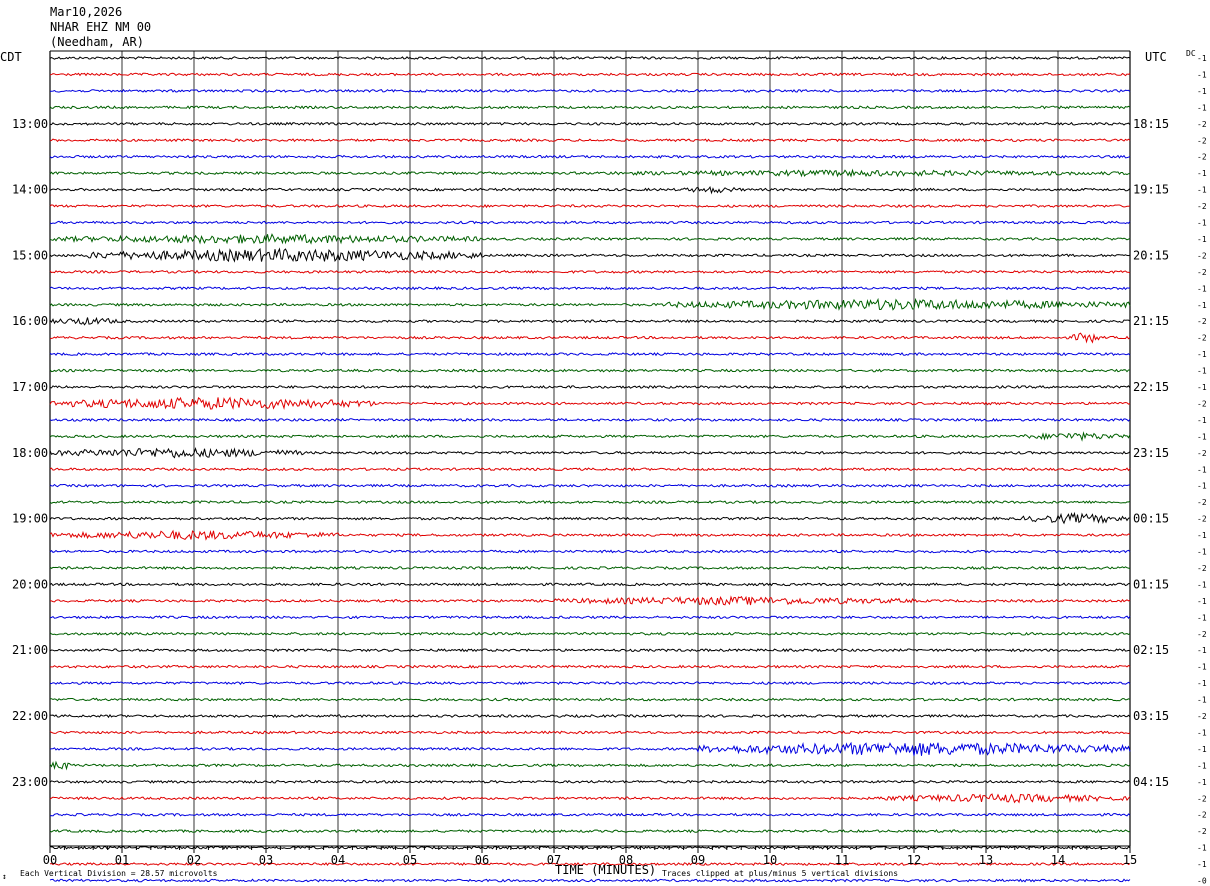  Describe the element at coordinates (1191, 53) in the screenshot. I see `dc-label: DC` at that location.